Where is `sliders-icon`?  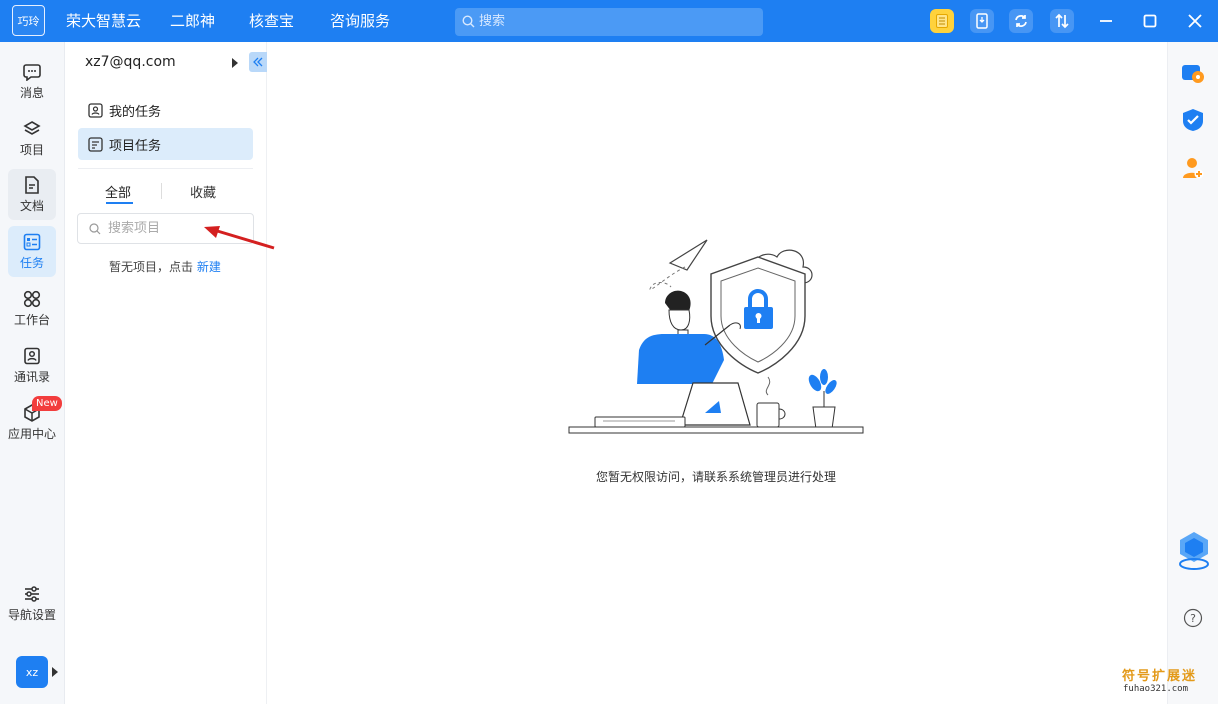
sliders-icon is located at coordinates (32, 593).